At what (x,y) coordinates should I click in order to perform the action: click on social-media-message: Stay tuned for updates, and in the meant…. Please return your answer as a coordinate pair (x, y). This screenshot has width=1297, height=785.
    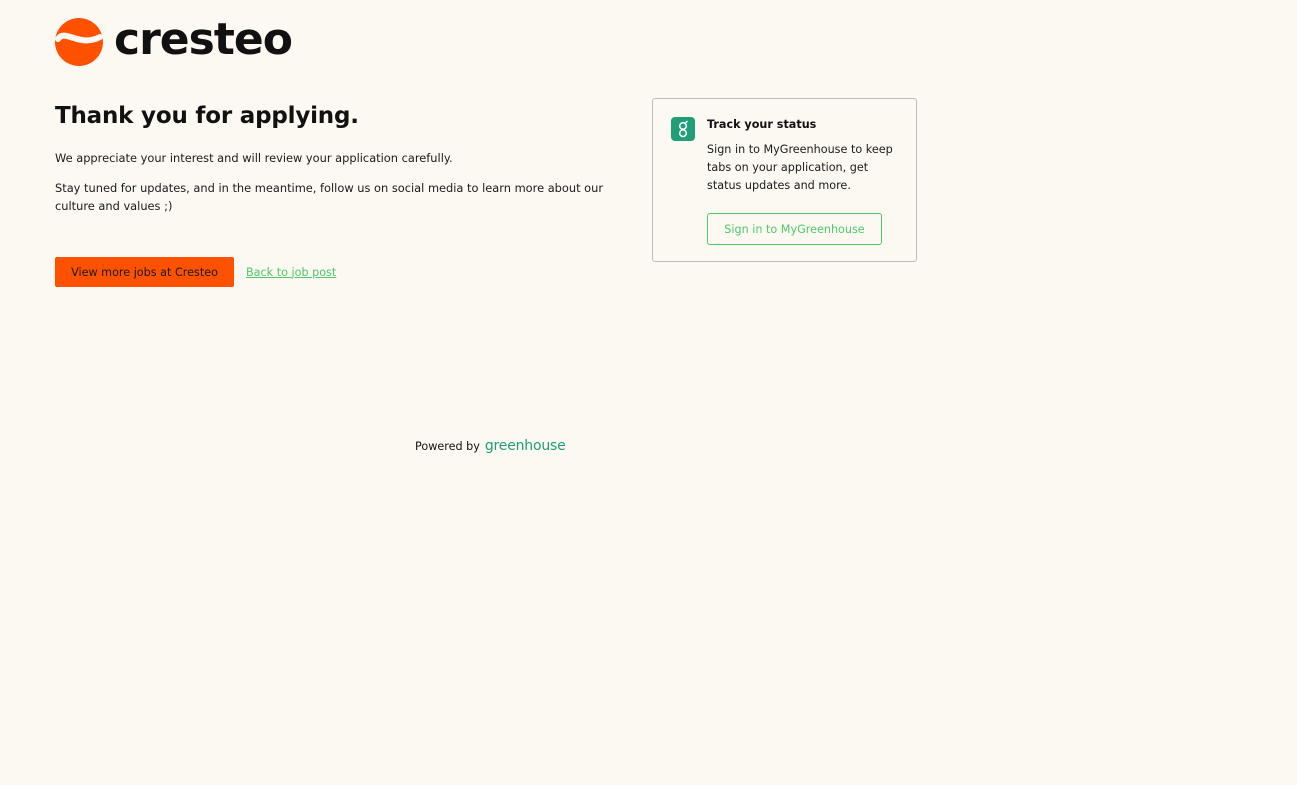
    Looking at the image, I should click on (329, 197).